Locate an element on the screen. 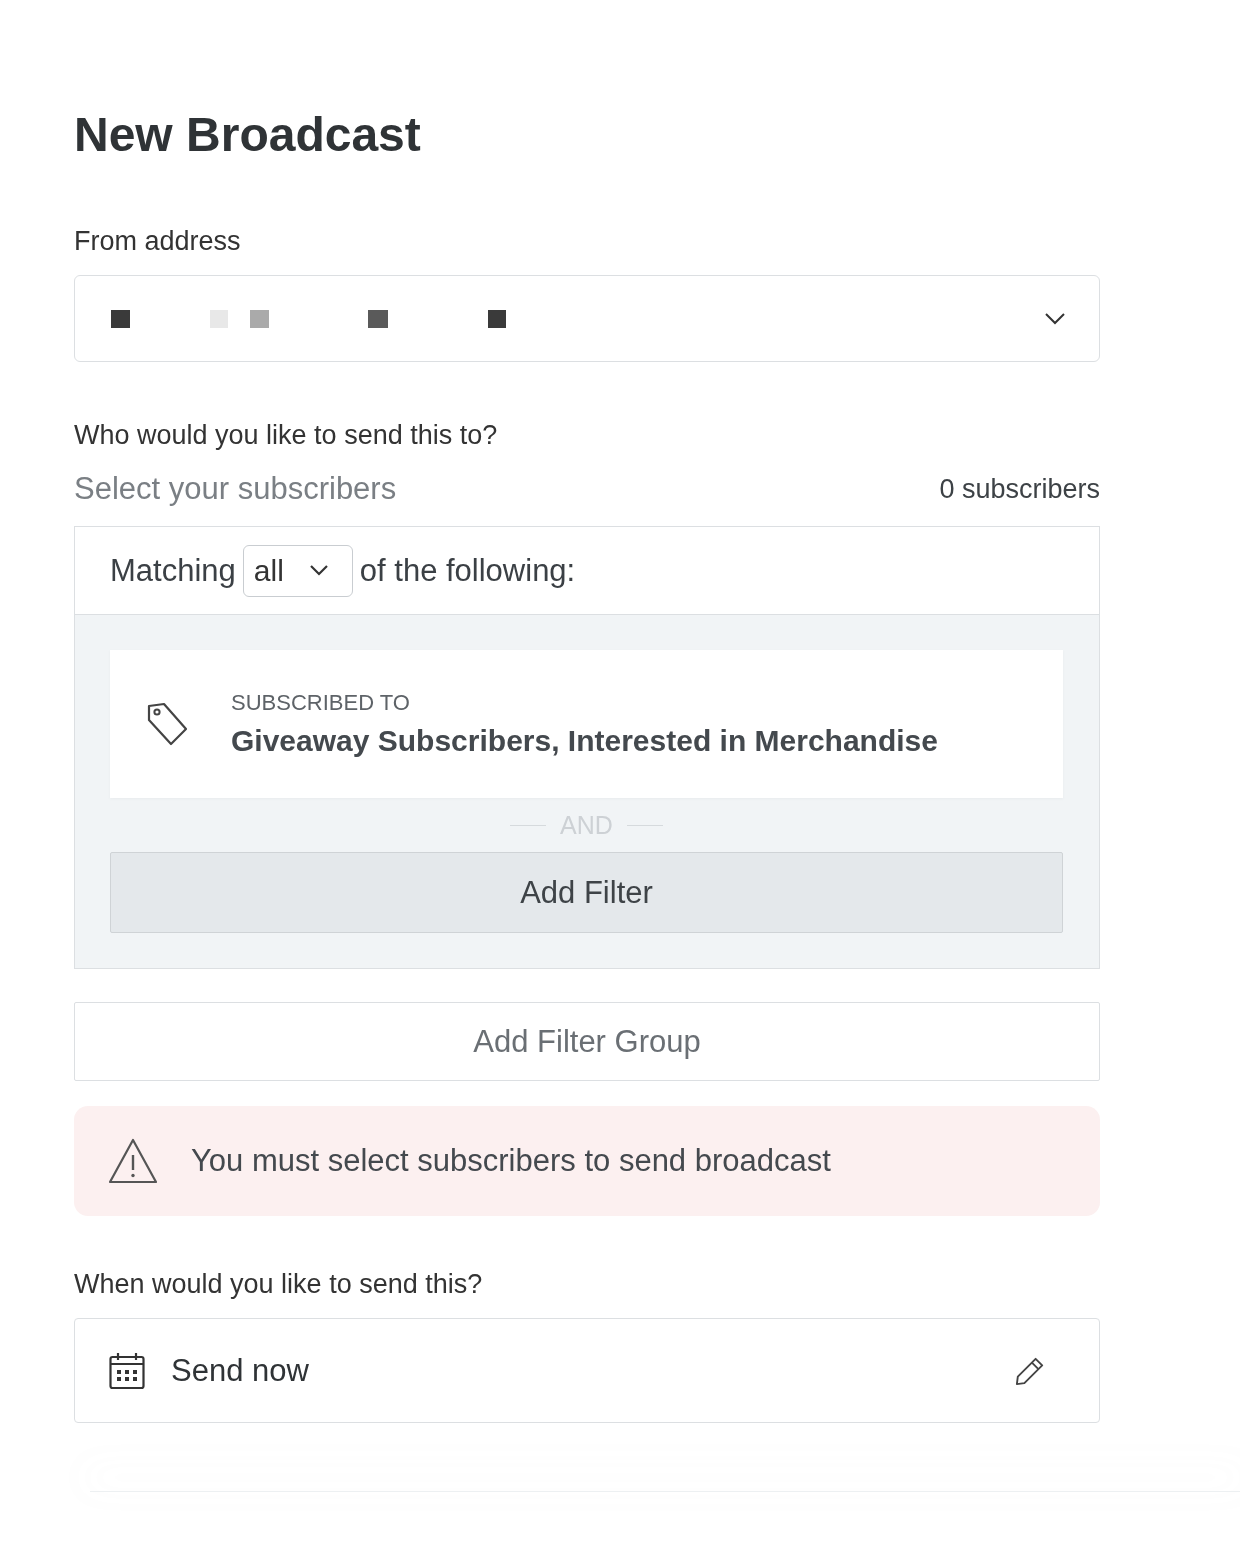 Image resolution: width=1240 pixels, height=1544 pixels. matching-label: of the following: is located at coordinates (467, 570).